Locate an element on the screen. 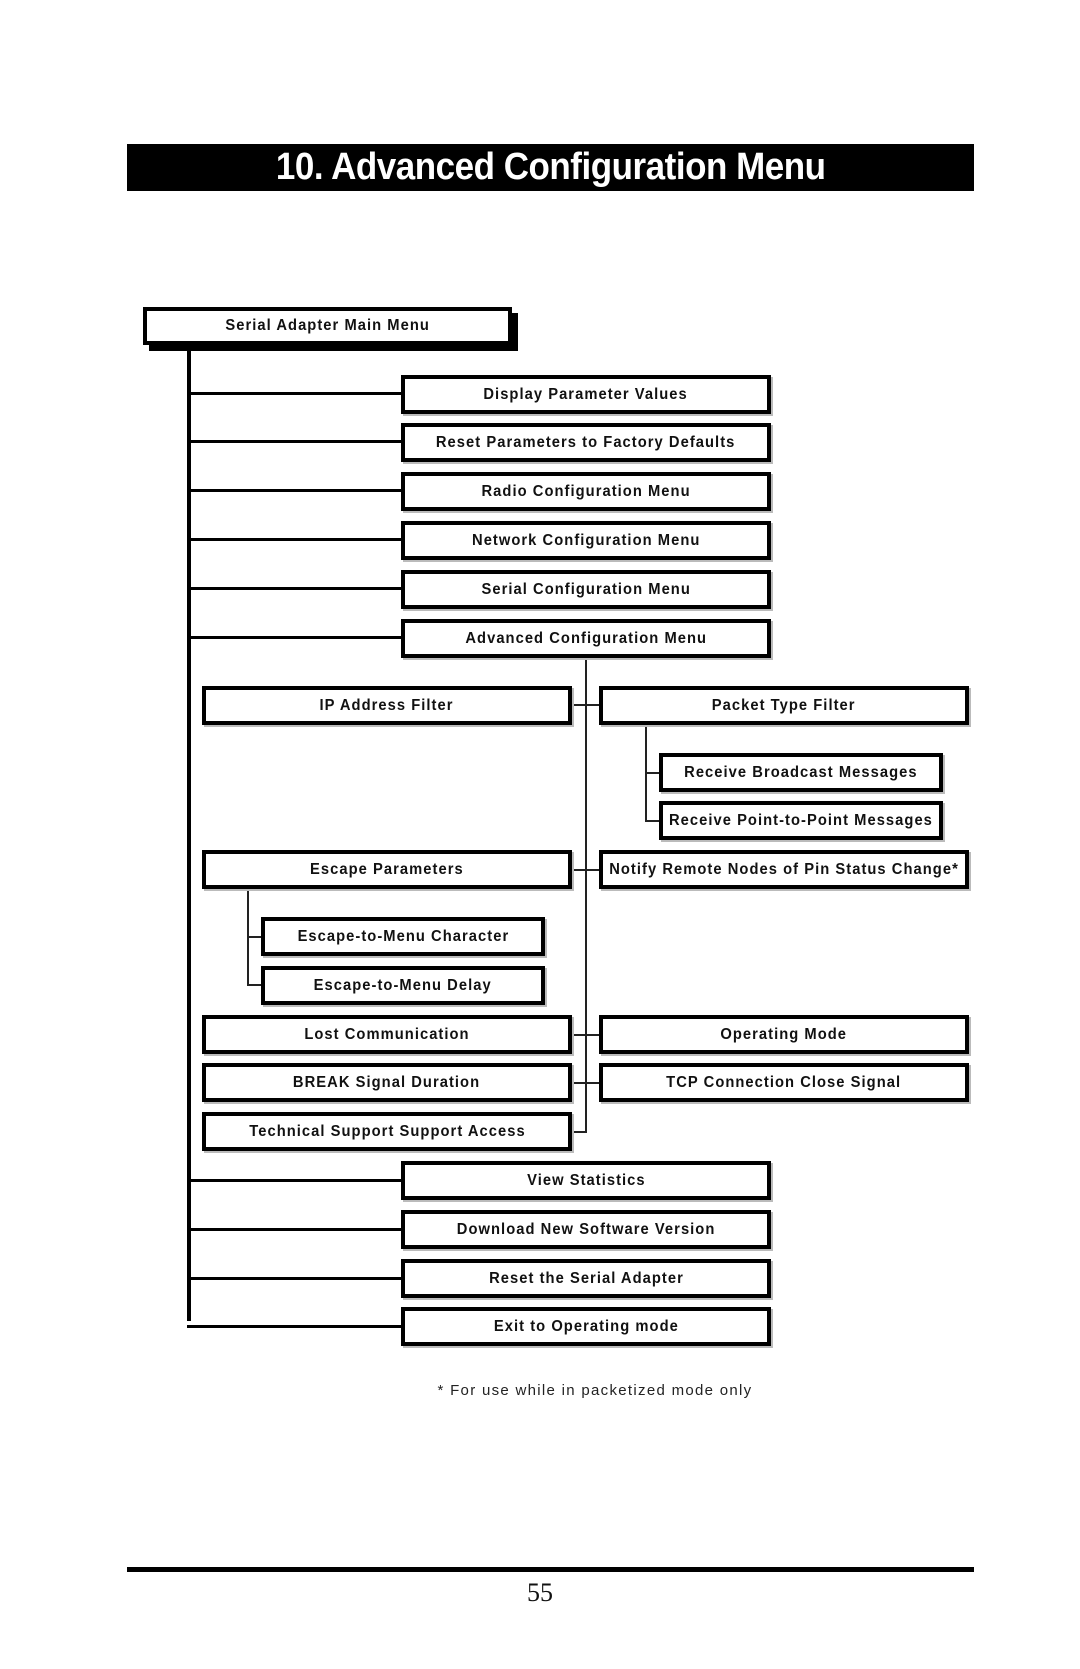  advanced-item-packet-type-filter: Packet Type Filter is located at coordinates (784, 705).